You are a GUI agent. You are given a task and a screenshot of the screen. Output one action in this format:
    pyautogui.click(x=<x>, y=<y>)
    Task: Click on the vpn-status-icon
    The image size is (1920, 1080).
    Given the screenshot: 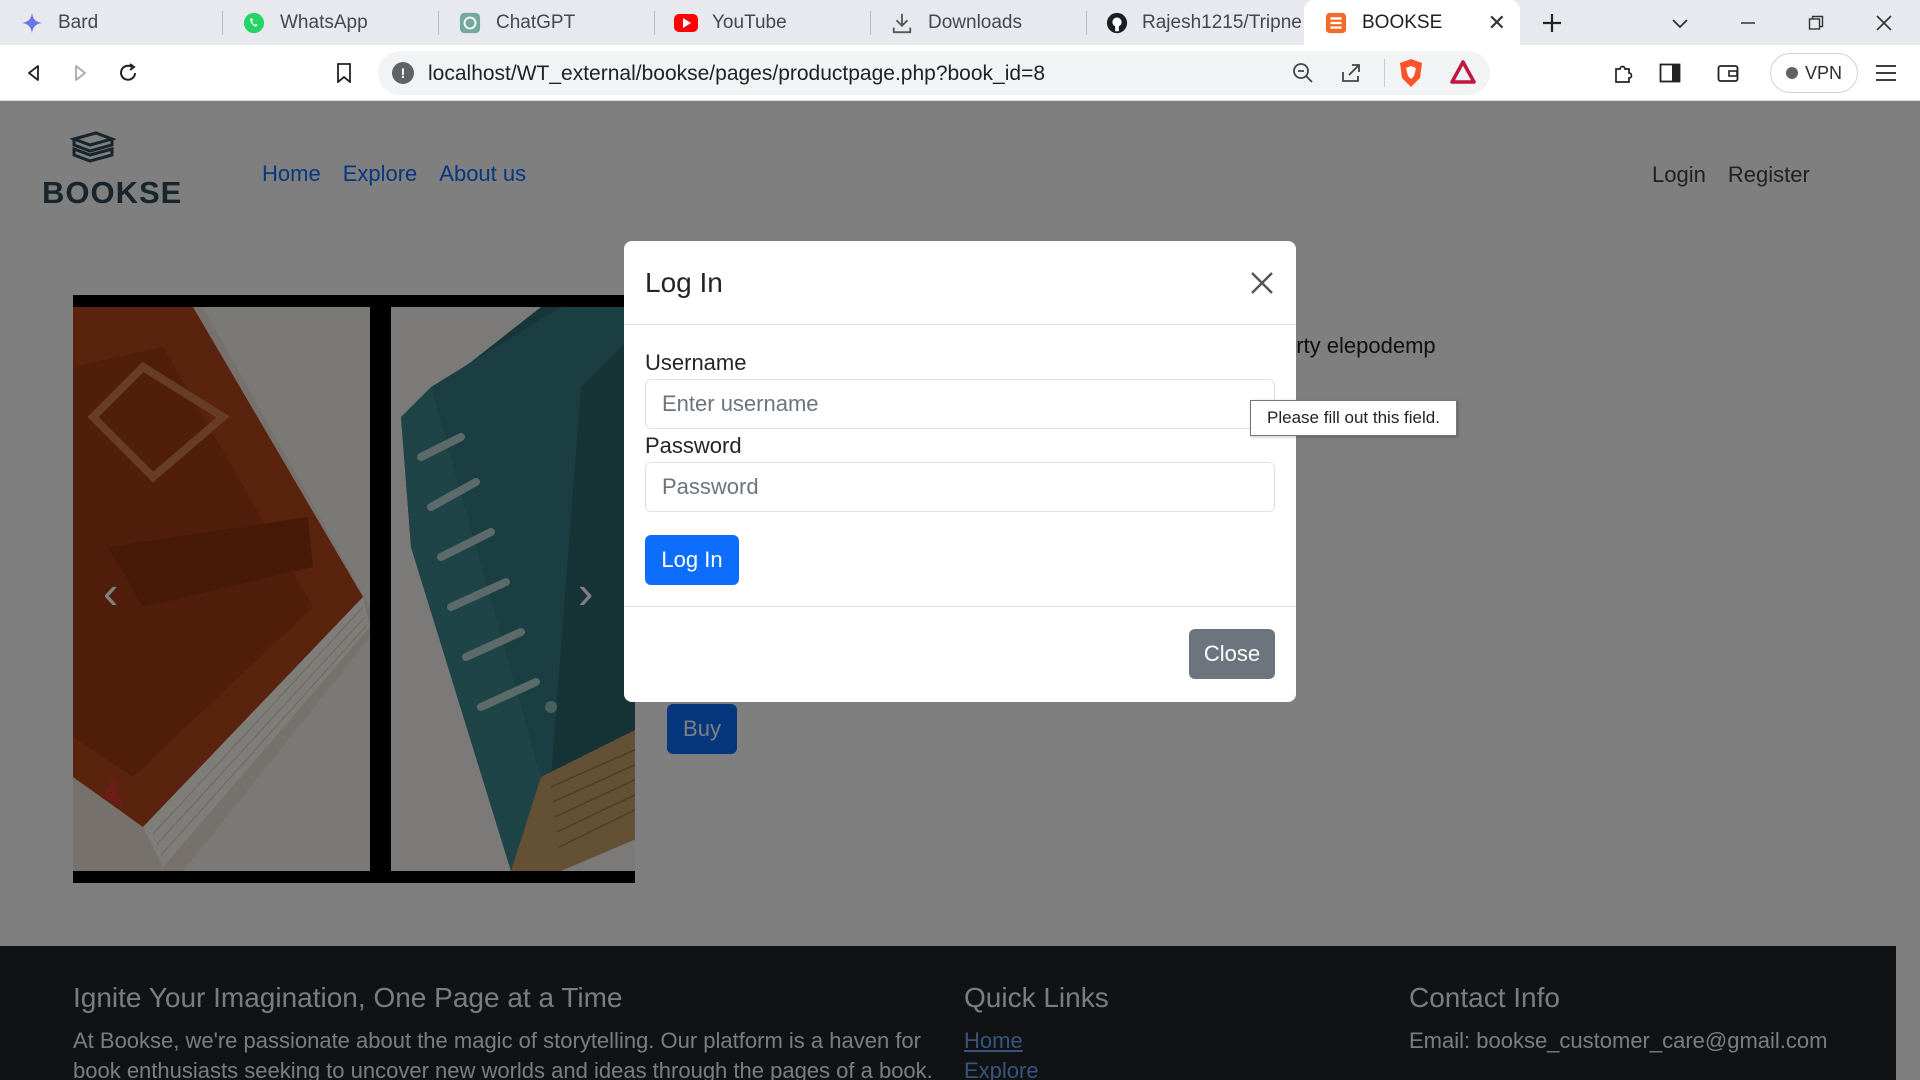 What is the action you would take?
    pyautogui.click(x=1791, y=73)
    